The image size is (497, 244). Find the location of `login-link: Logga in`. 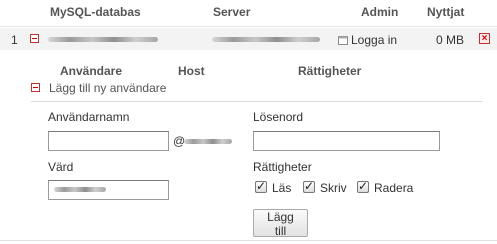

login-link: Logga in is located at coordinates (367, 40).